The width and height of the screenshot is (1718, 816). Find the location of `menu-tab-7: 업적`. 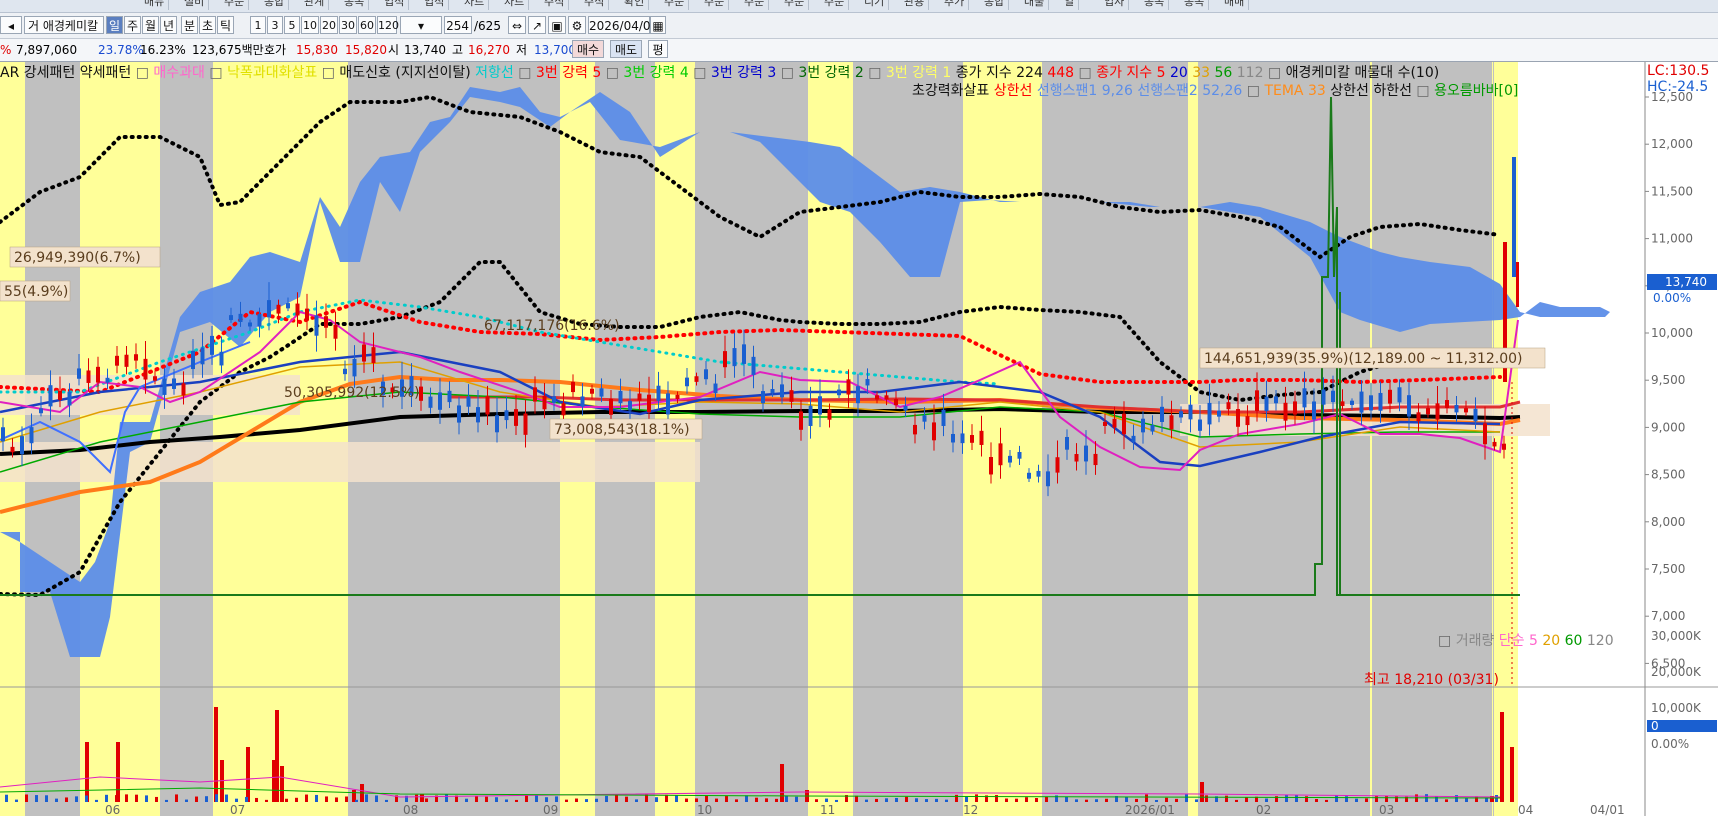

menu-tab-7: 업적 is located at coordinates (435, 5).